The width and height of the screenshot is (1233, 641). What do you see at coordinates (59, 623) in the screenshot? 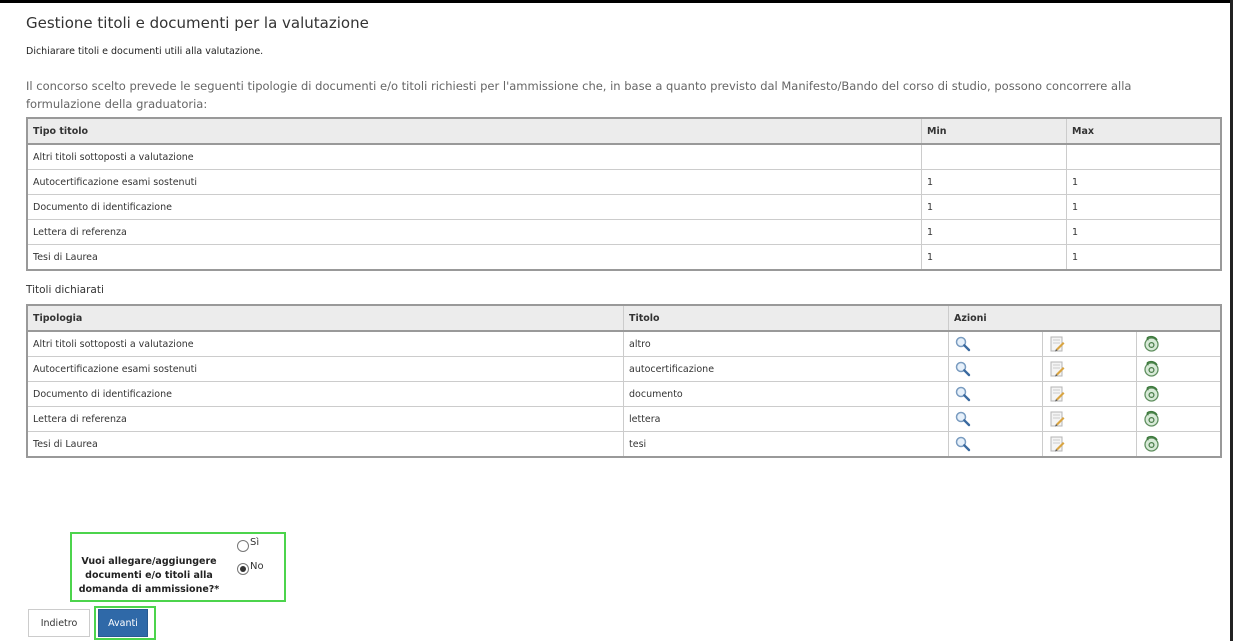
I see `back-button: Indietro` at bounding box center [59, 623].